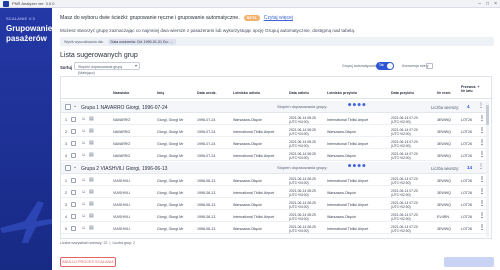 This screenshot has height=270, width=500. I want to click on minimize-icon: –, so click(479, 4).